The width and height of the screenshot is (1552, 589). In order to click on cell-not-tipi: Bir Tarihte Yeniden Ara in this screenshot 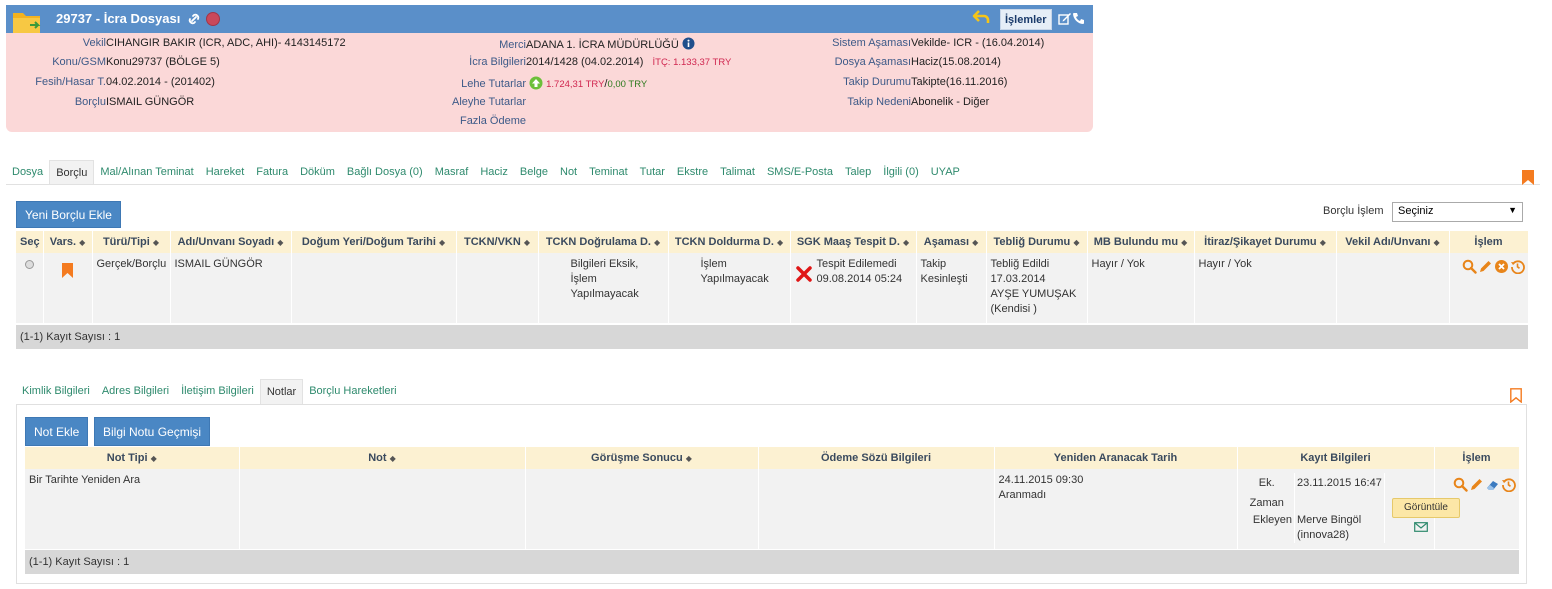, I will do `click(132, 509)`.